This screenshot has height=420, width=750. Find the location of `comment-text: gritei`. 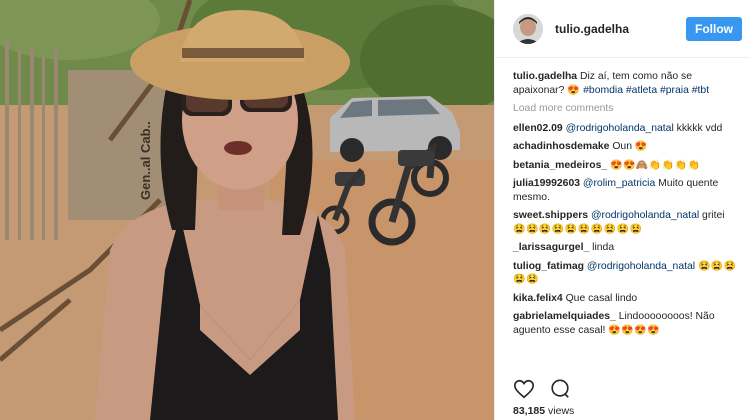

comment-text: gritei is located at coordinates (713, 215).